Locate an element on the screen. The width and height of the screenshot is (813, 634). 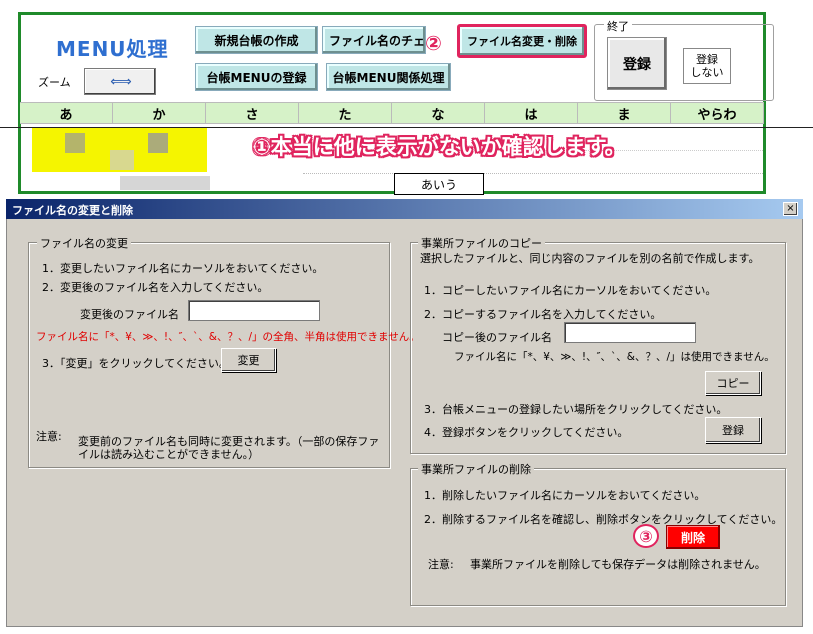
step-number-3: ③ is located at coordinates (646, 536).